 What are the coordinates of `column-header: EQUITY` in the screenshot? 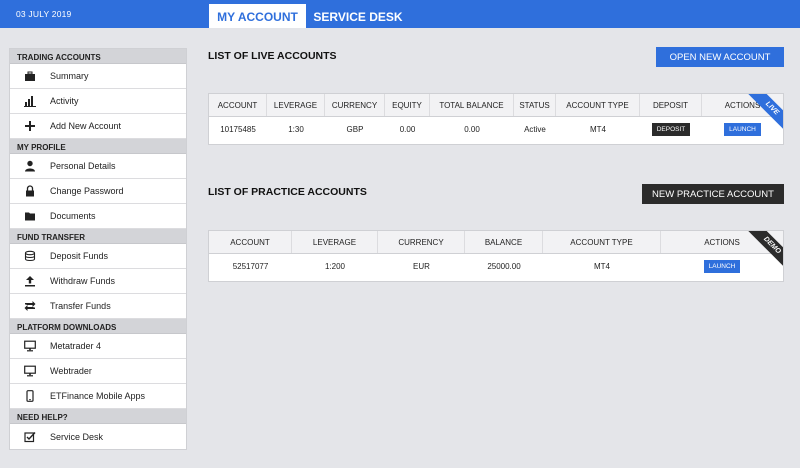 It's located at (407, 105).